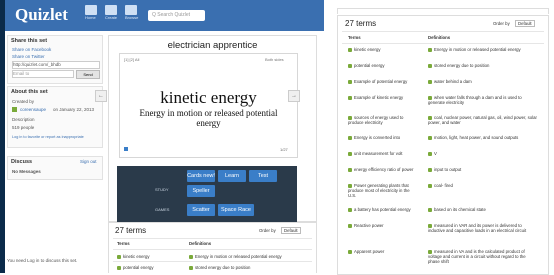  Describe the element at coordinates (2, 136) in the screenshot. I see `window-edge` at that location.